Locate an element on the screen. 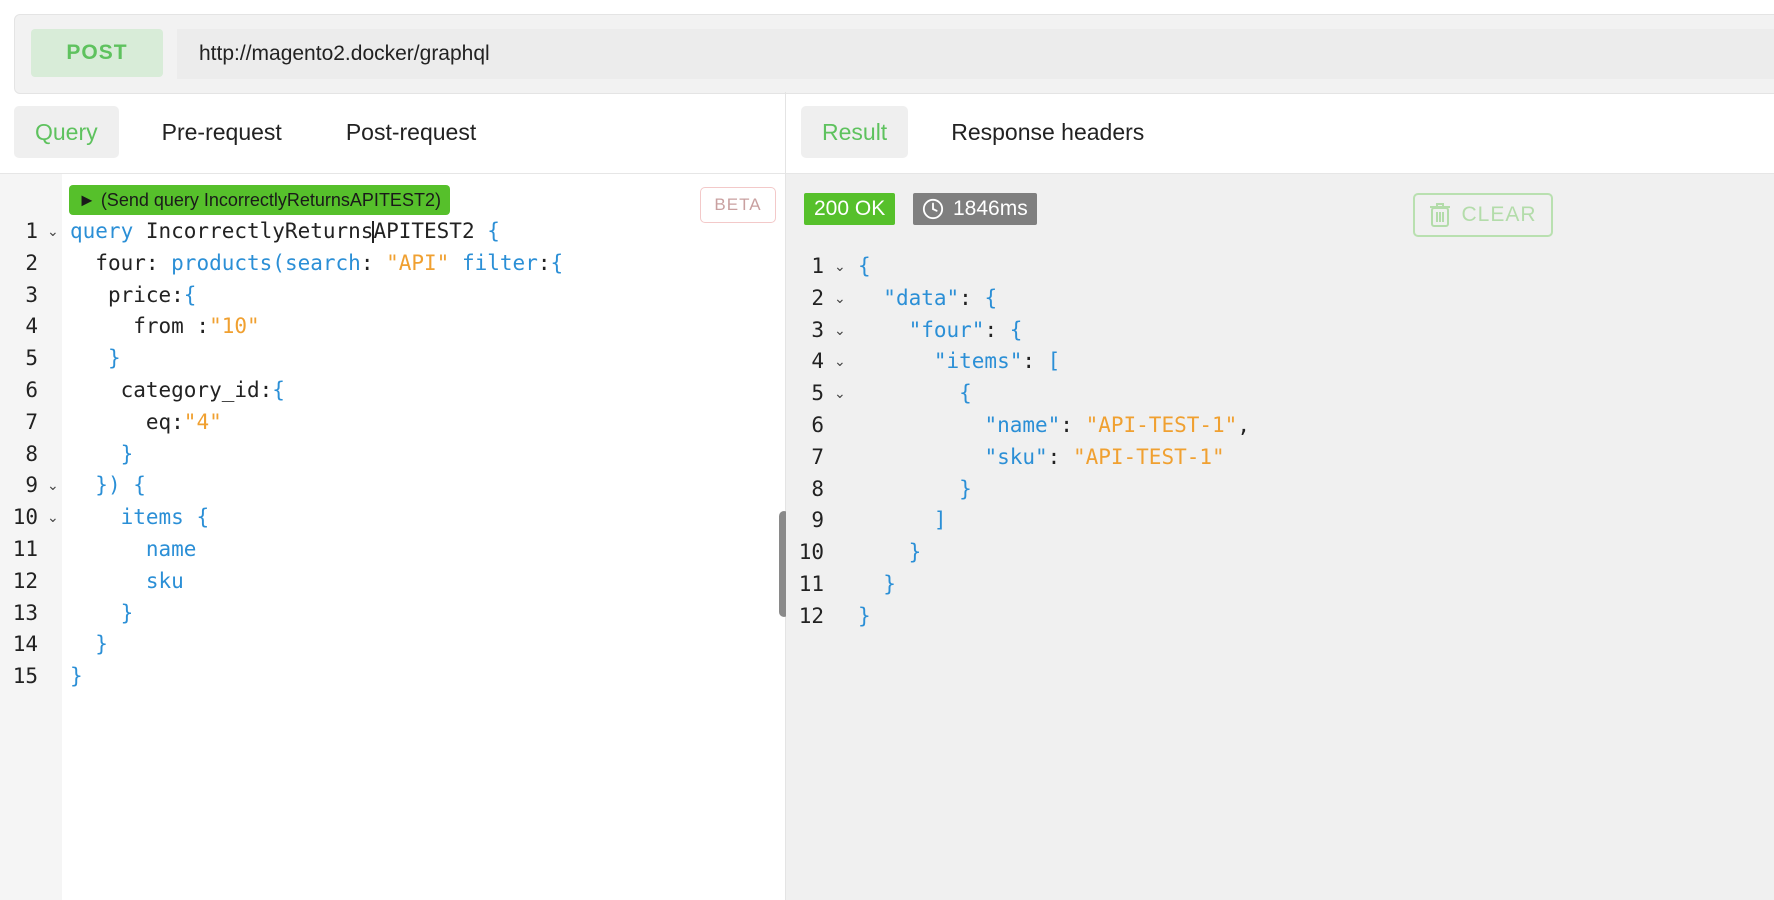  line-number: 5 is located at coordinates (817, 393).